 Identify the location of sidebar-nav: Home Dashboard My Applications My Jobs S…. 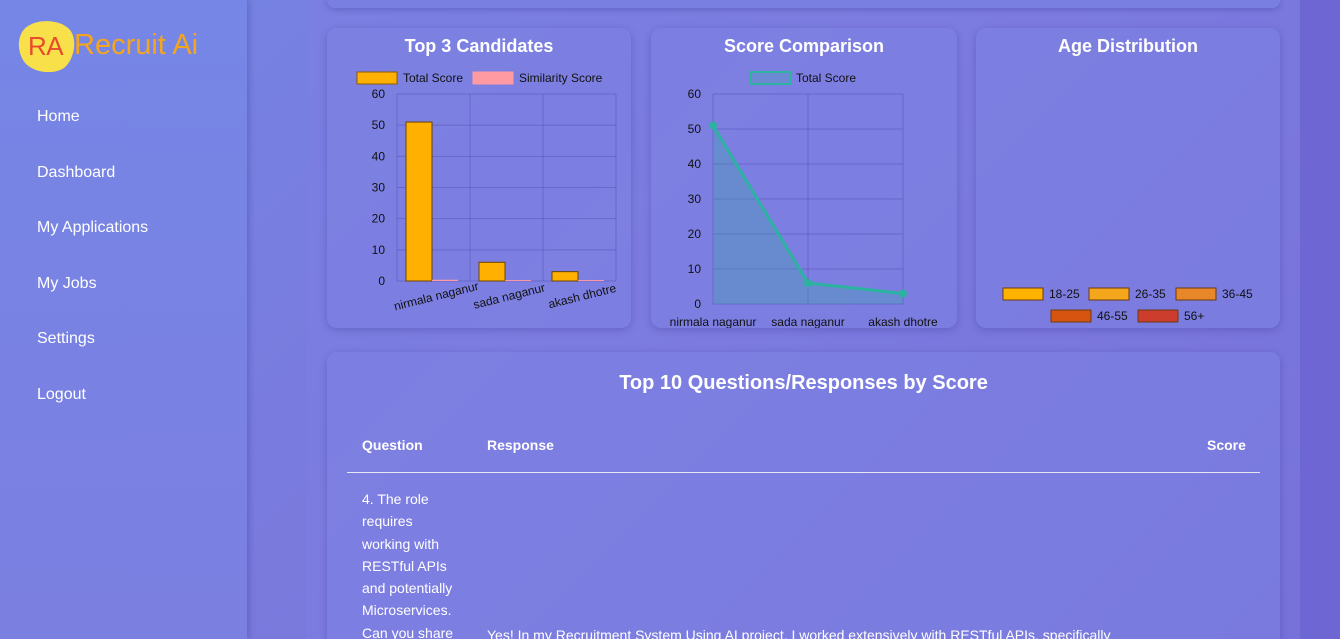
(92, 272).